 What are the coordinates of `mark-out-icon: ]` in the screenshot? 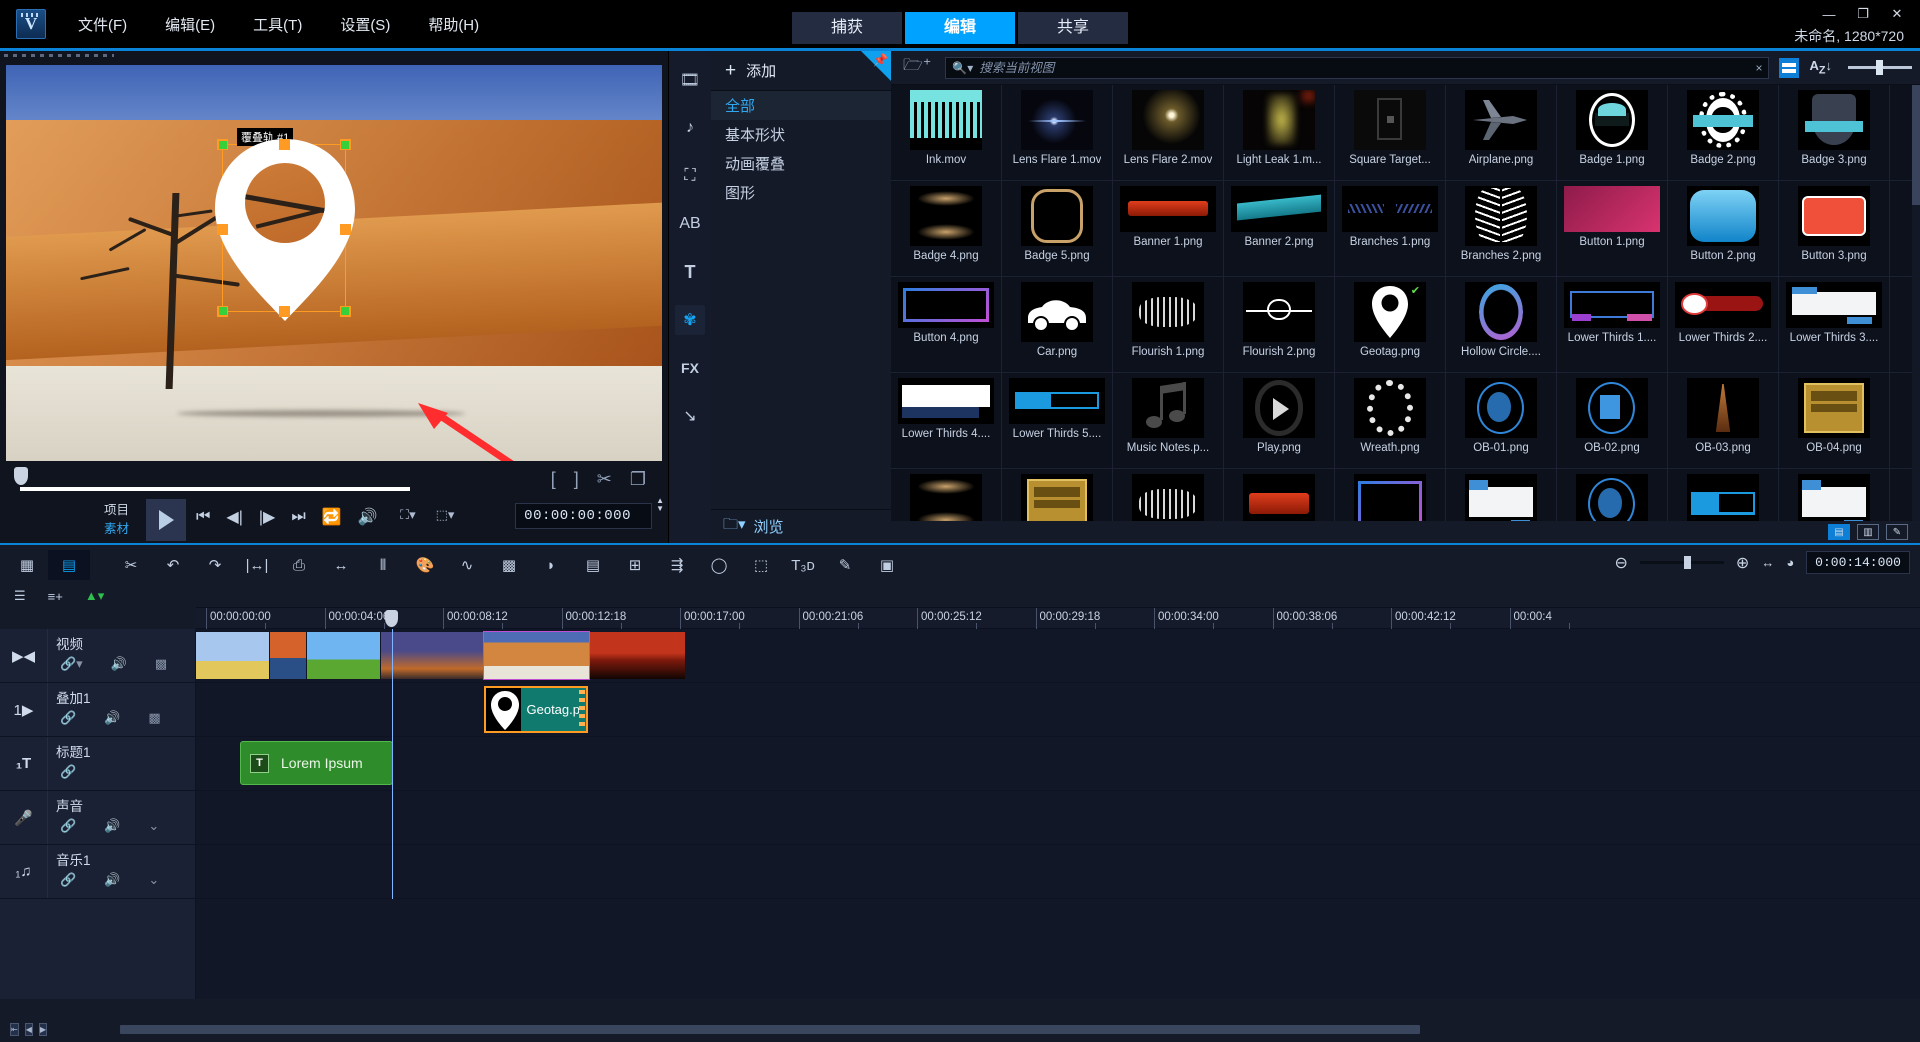 It's located at (576, 479).